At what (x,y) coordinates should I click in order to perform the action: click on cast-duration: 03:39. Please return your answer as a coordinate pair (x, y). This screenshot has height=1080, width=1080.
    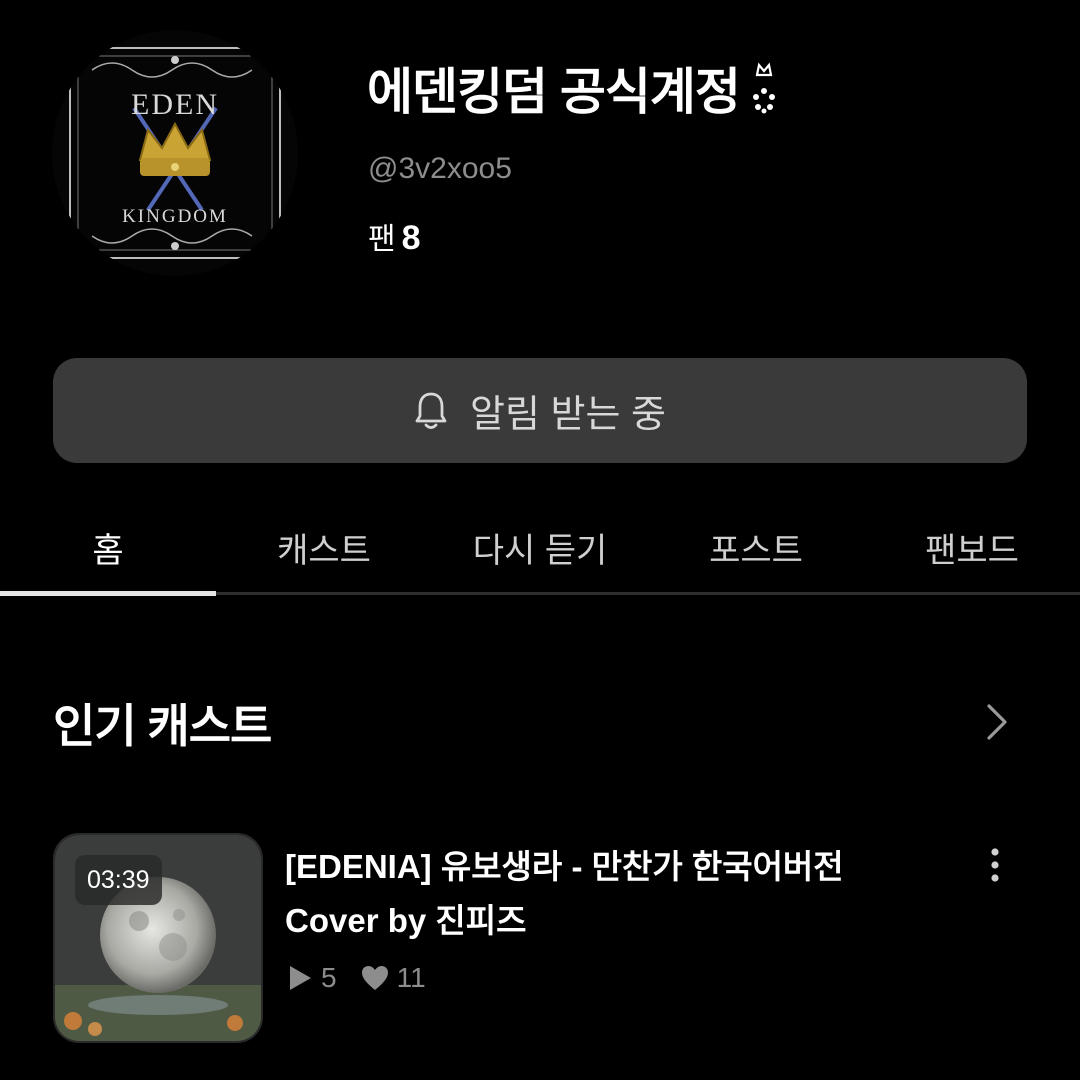
    Looking at the image, I should click on (118, 880).